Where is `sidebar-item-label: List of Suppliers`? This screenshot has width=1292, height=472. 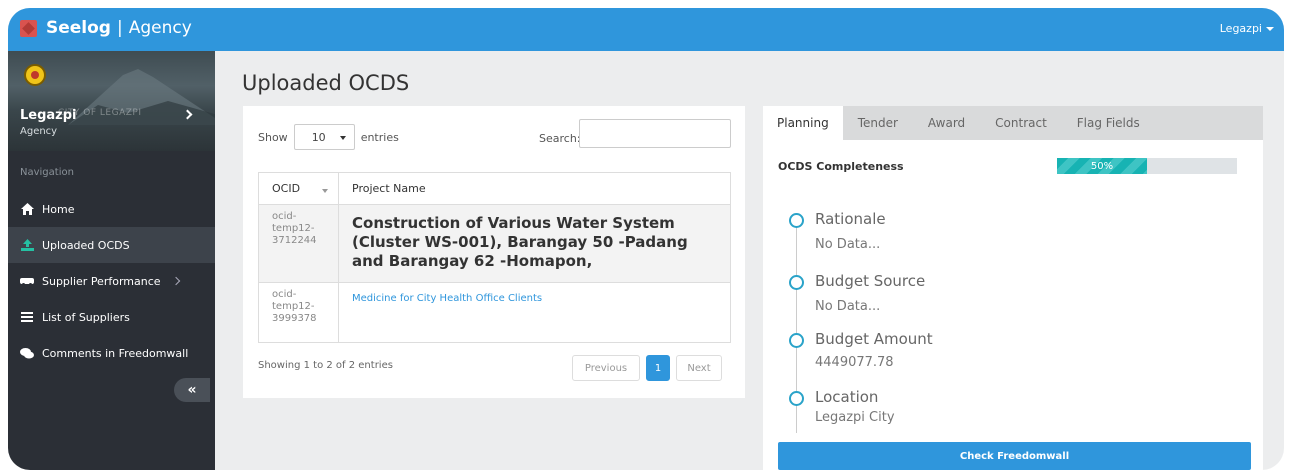
sidebar-item-label: List of Suppliers is located at coordinates (86, 317).